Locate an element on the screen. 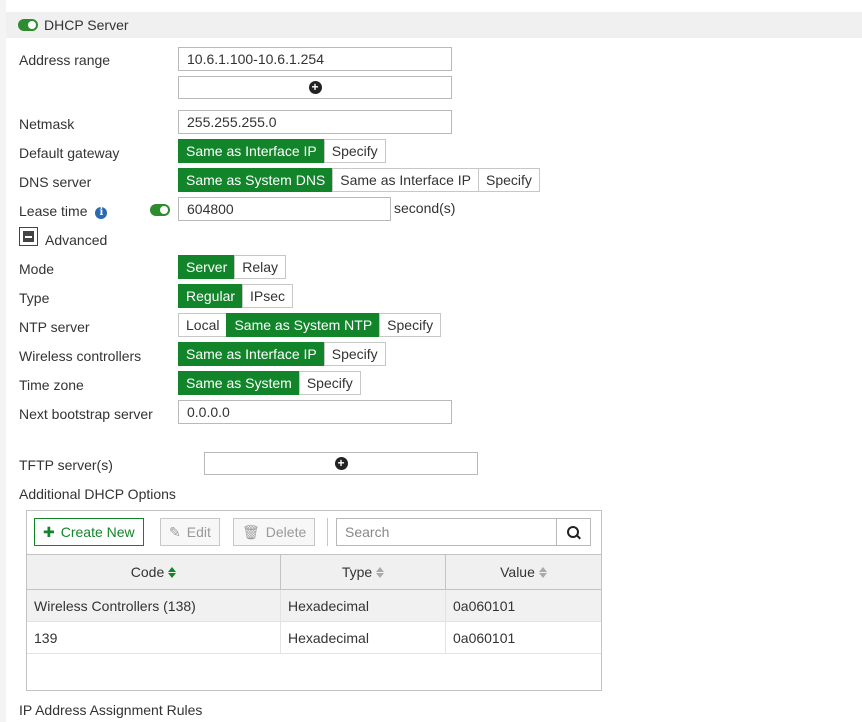  type-label: Type is located at coordinates (34, 298).